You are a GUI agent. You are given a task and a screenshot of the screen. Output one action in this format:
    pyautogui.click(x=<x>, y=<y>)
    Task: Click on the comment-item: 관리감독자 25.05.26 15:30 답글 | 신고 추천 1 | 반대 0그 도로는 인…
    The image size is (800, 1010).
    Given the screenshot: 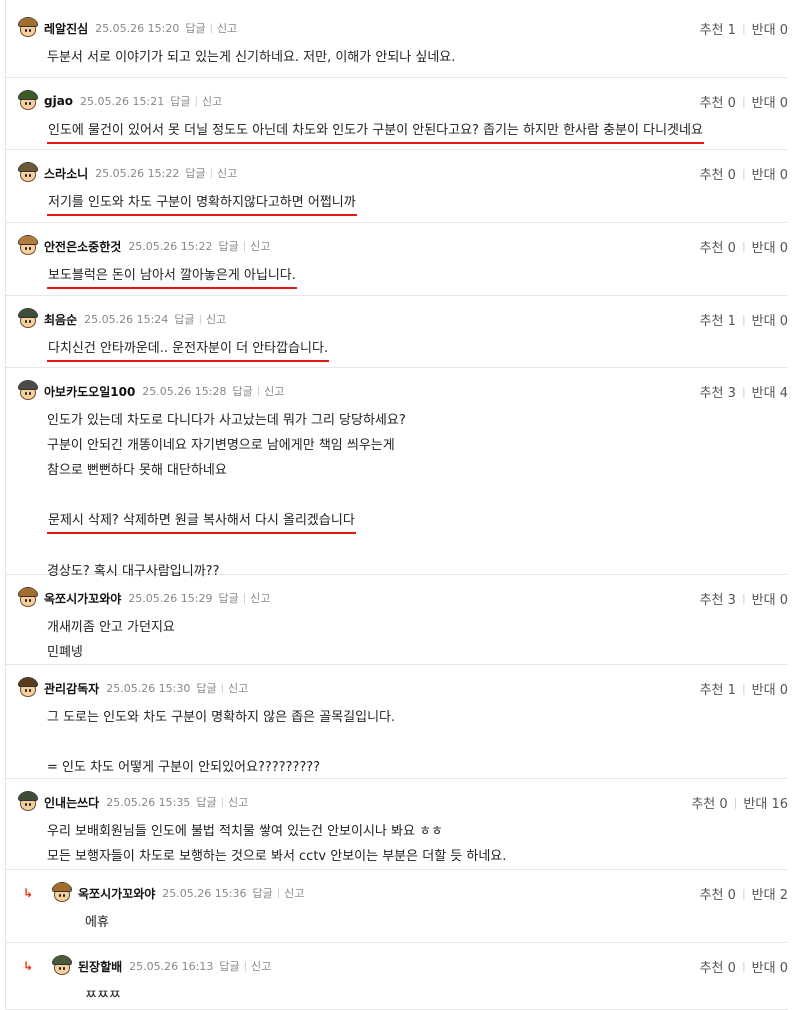 What is the action you would take?
    pyautogui.click(x=396, y=722)
    